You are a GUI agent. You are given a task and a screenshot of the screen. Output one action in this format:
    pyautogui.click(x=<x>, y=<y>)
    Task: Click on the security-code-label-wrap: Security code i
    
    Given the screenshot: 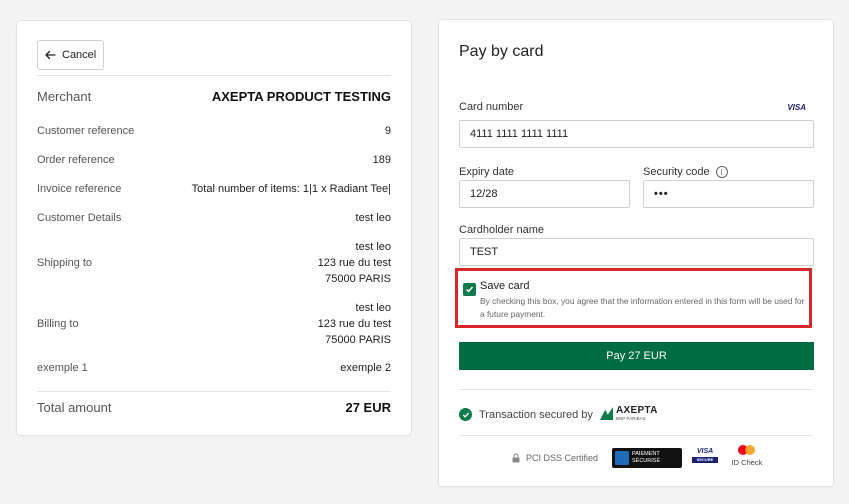 What is the action you would take?
    pyautogui.click(x=685, y=172)
    